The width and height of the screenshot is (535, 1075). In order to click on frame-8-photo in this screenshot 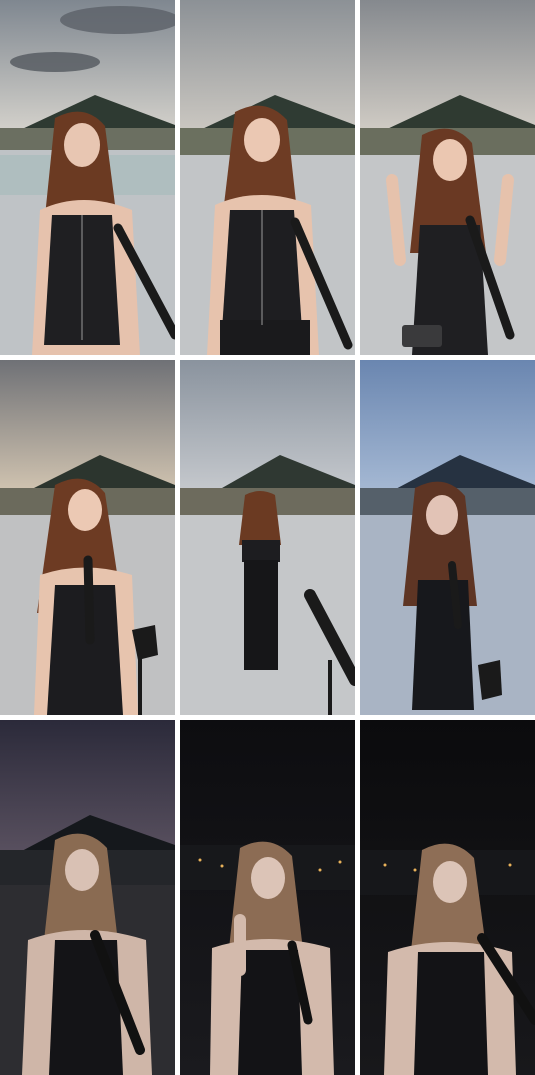, I will do `click(267, 897)`.